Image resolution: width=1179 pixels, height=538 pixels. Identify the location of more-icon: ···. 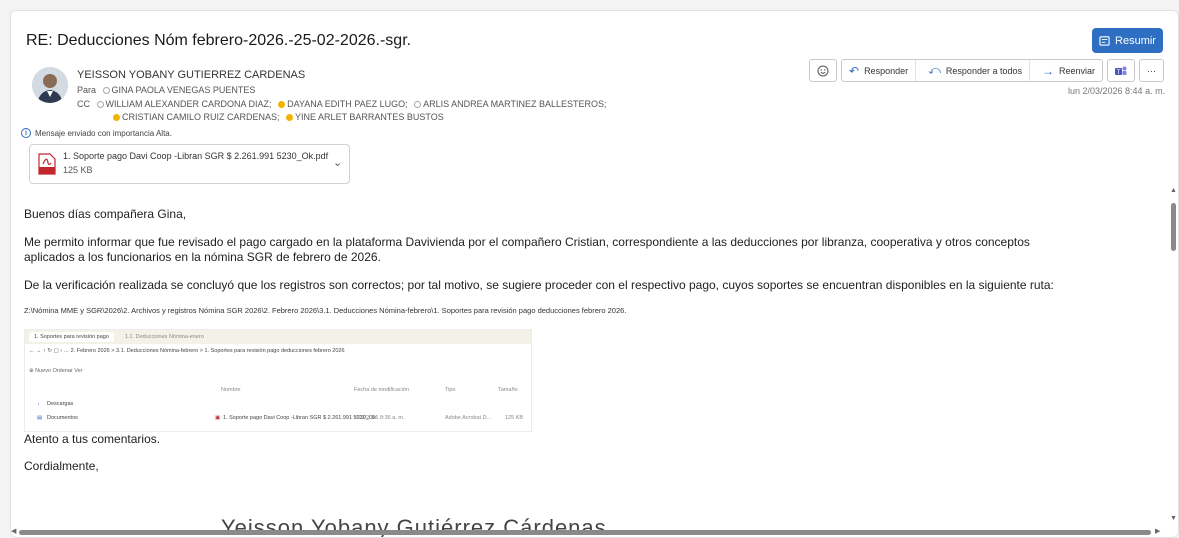
(1152, 70).